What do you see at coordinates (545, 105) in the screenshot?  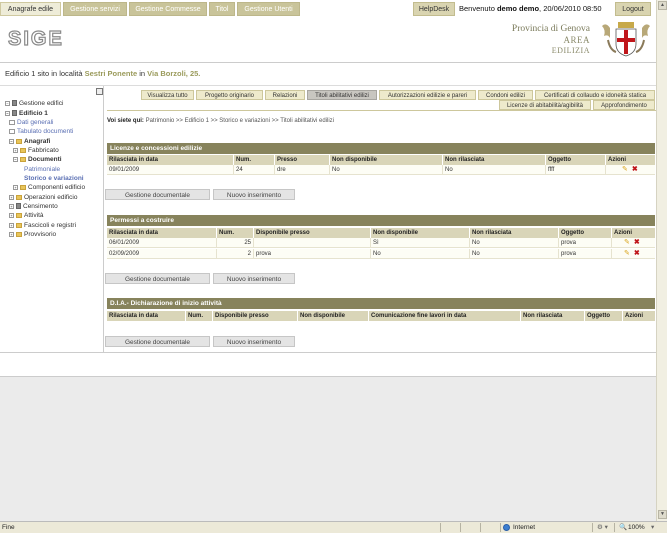 I see `subtab-licenze-abitabilita: Licenze di abitabilità/agibilità` at bounding box center [545, 105].